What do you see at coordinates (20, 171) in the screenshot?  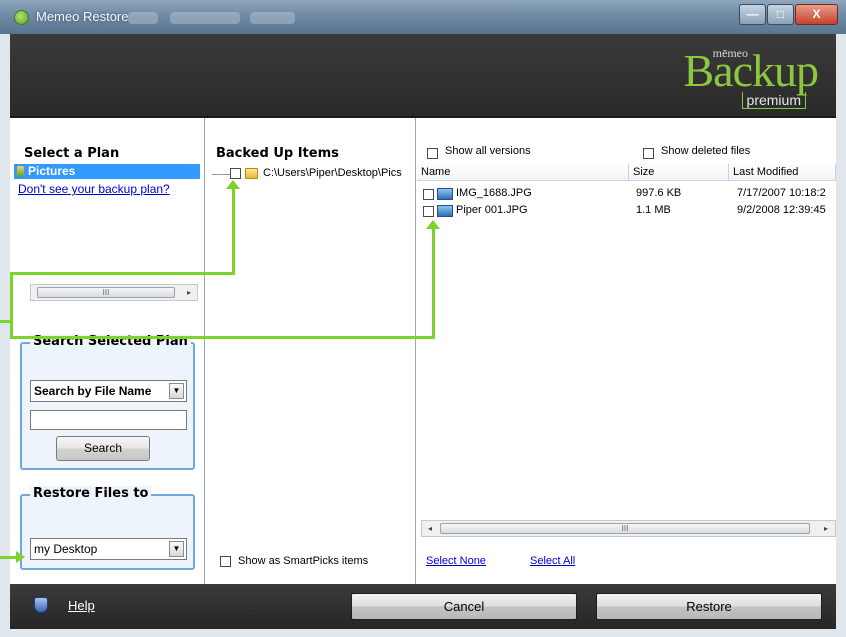 I see `plan-icon` at bounding box center [20, 171].